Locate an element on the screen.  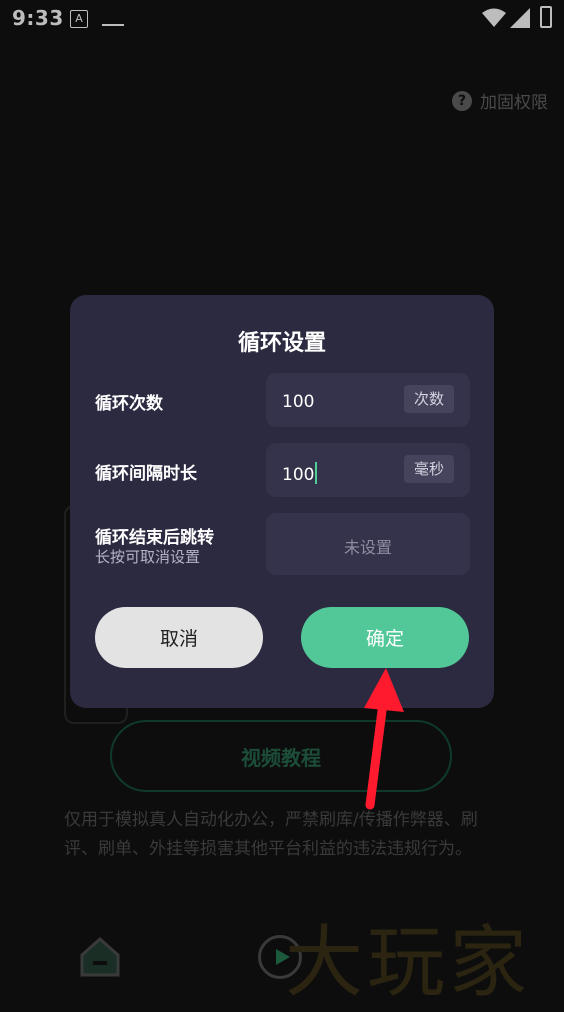
jump-after-selector: 未设置 is located at coordinates (368, 544).